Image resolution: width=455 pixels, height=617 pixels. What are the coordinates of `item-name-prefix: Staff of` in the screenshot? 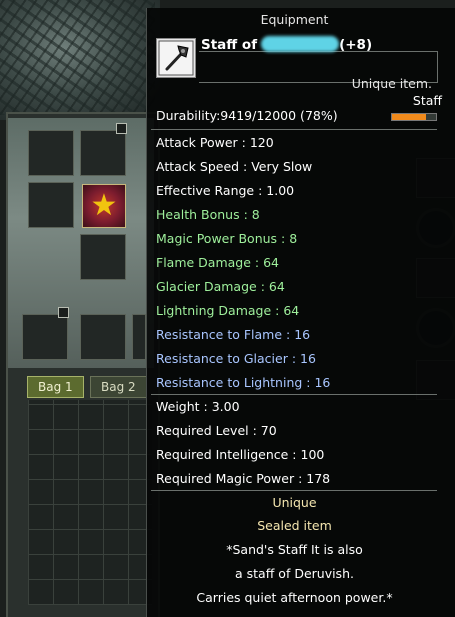 It's located at (229, 45).